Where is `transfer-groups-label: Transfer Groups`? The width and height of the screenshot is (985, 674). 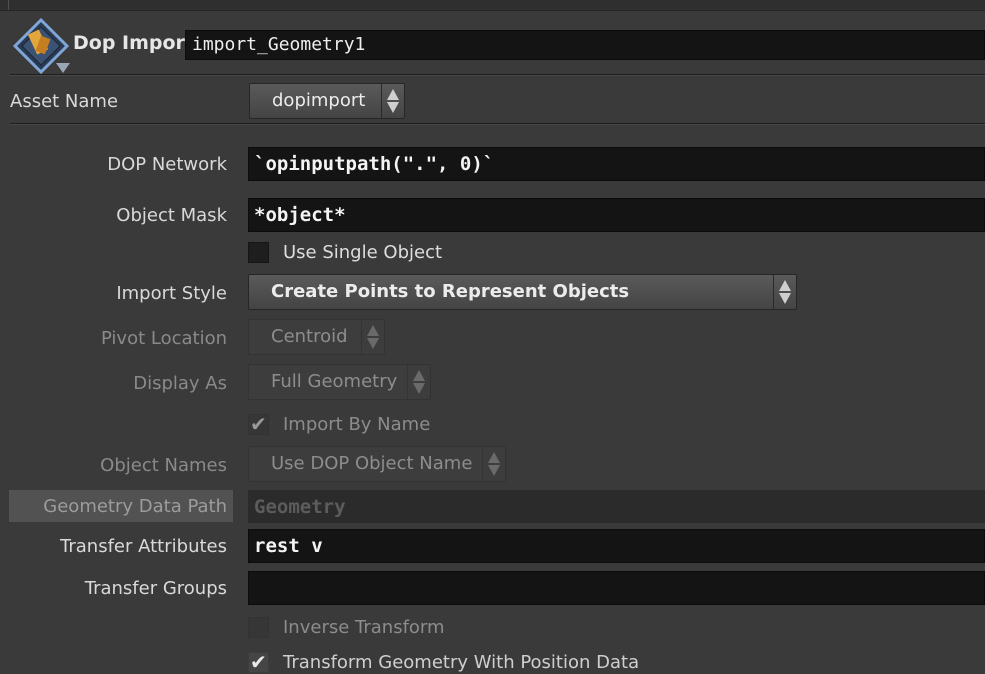 transfer-groups-label: Transfer Groups is located at coordinates (155, 588).